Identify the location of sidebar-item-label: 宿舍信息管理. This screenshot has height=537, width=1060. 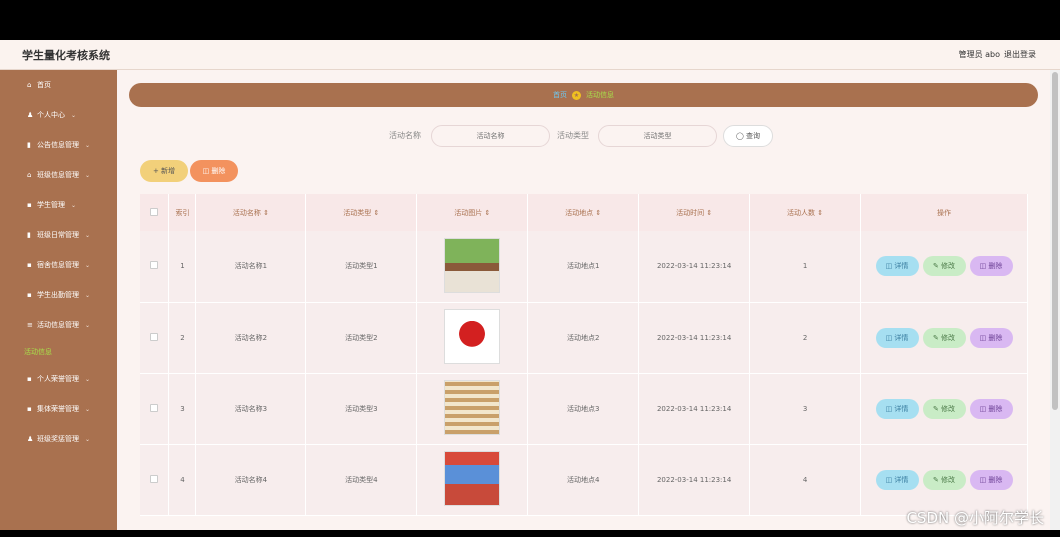
(58, 265).